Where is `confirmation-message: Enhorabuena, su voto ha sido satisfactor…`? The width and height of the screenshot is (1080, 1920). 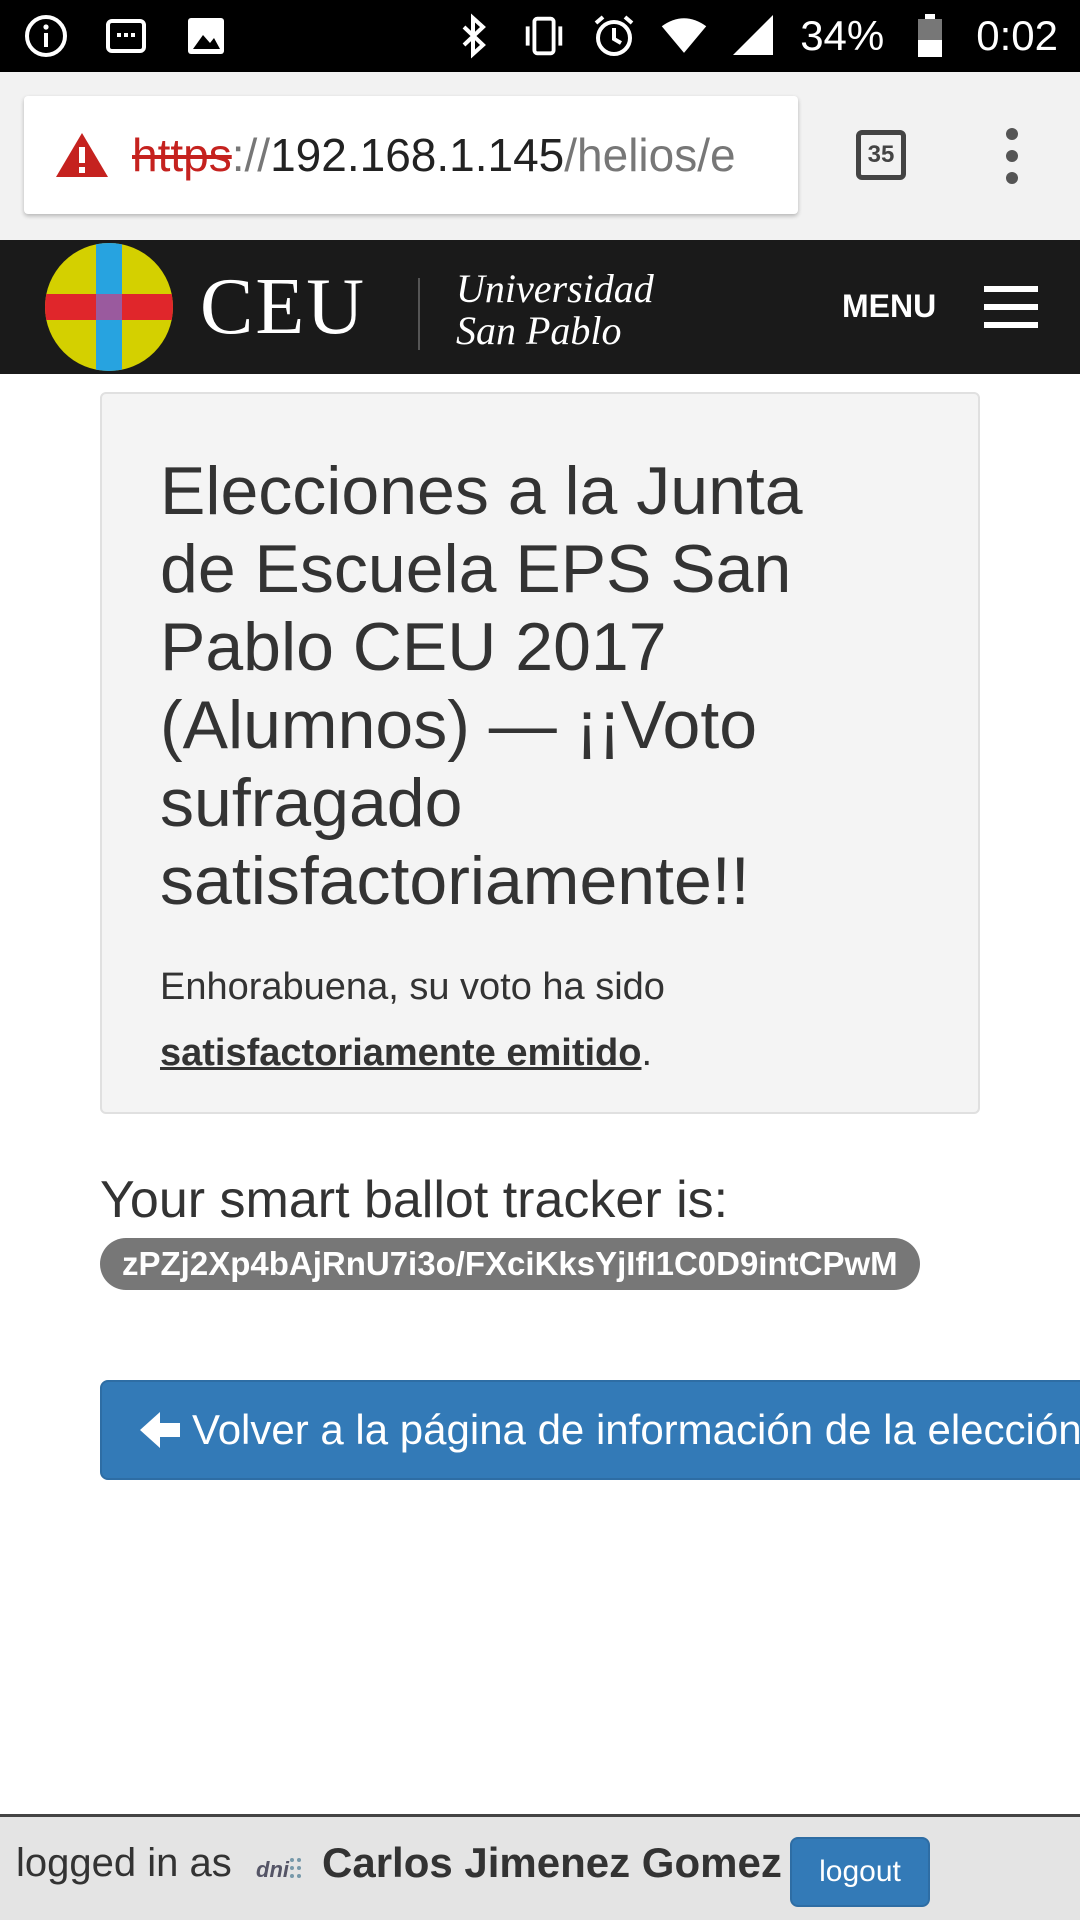
confirmation-message: Enhorabuena, su voto ha sido satisfactor… is located at coordinates (540, 1020).